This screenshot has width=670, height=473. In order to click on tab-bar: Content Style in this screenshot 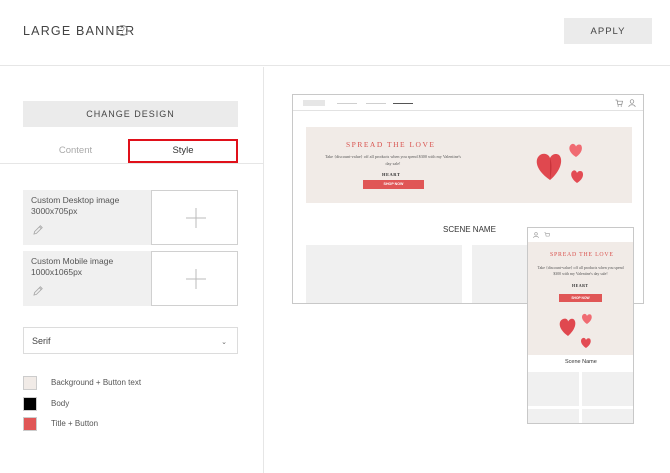, I will do `click(132, 151)`.